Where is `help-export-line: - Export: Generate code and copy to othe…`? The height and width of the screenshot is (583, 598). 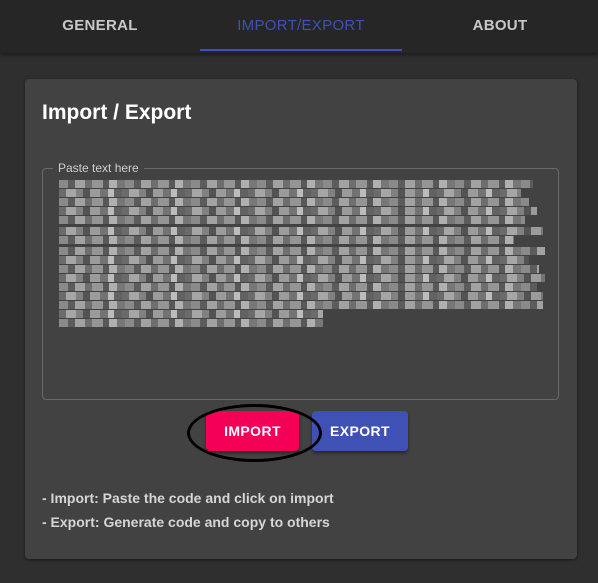 help-export-line: - Export: Generate code and copy to othe… is located at coordinates (186, 522).